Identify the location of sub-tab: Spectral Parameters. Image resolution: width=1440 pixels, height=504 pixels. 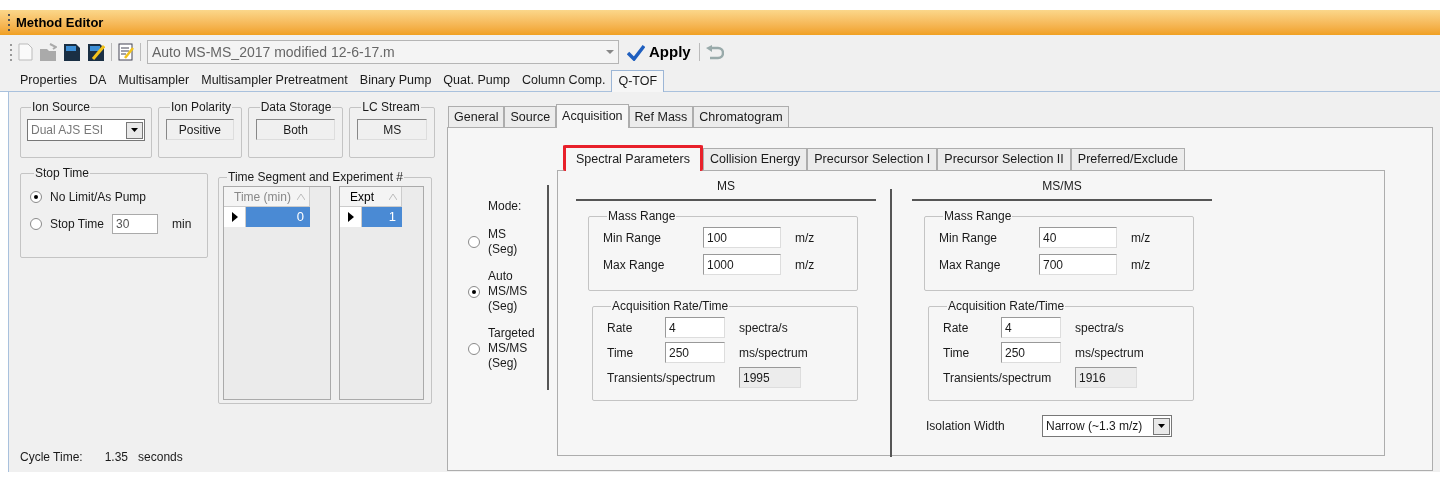
(633, 158).